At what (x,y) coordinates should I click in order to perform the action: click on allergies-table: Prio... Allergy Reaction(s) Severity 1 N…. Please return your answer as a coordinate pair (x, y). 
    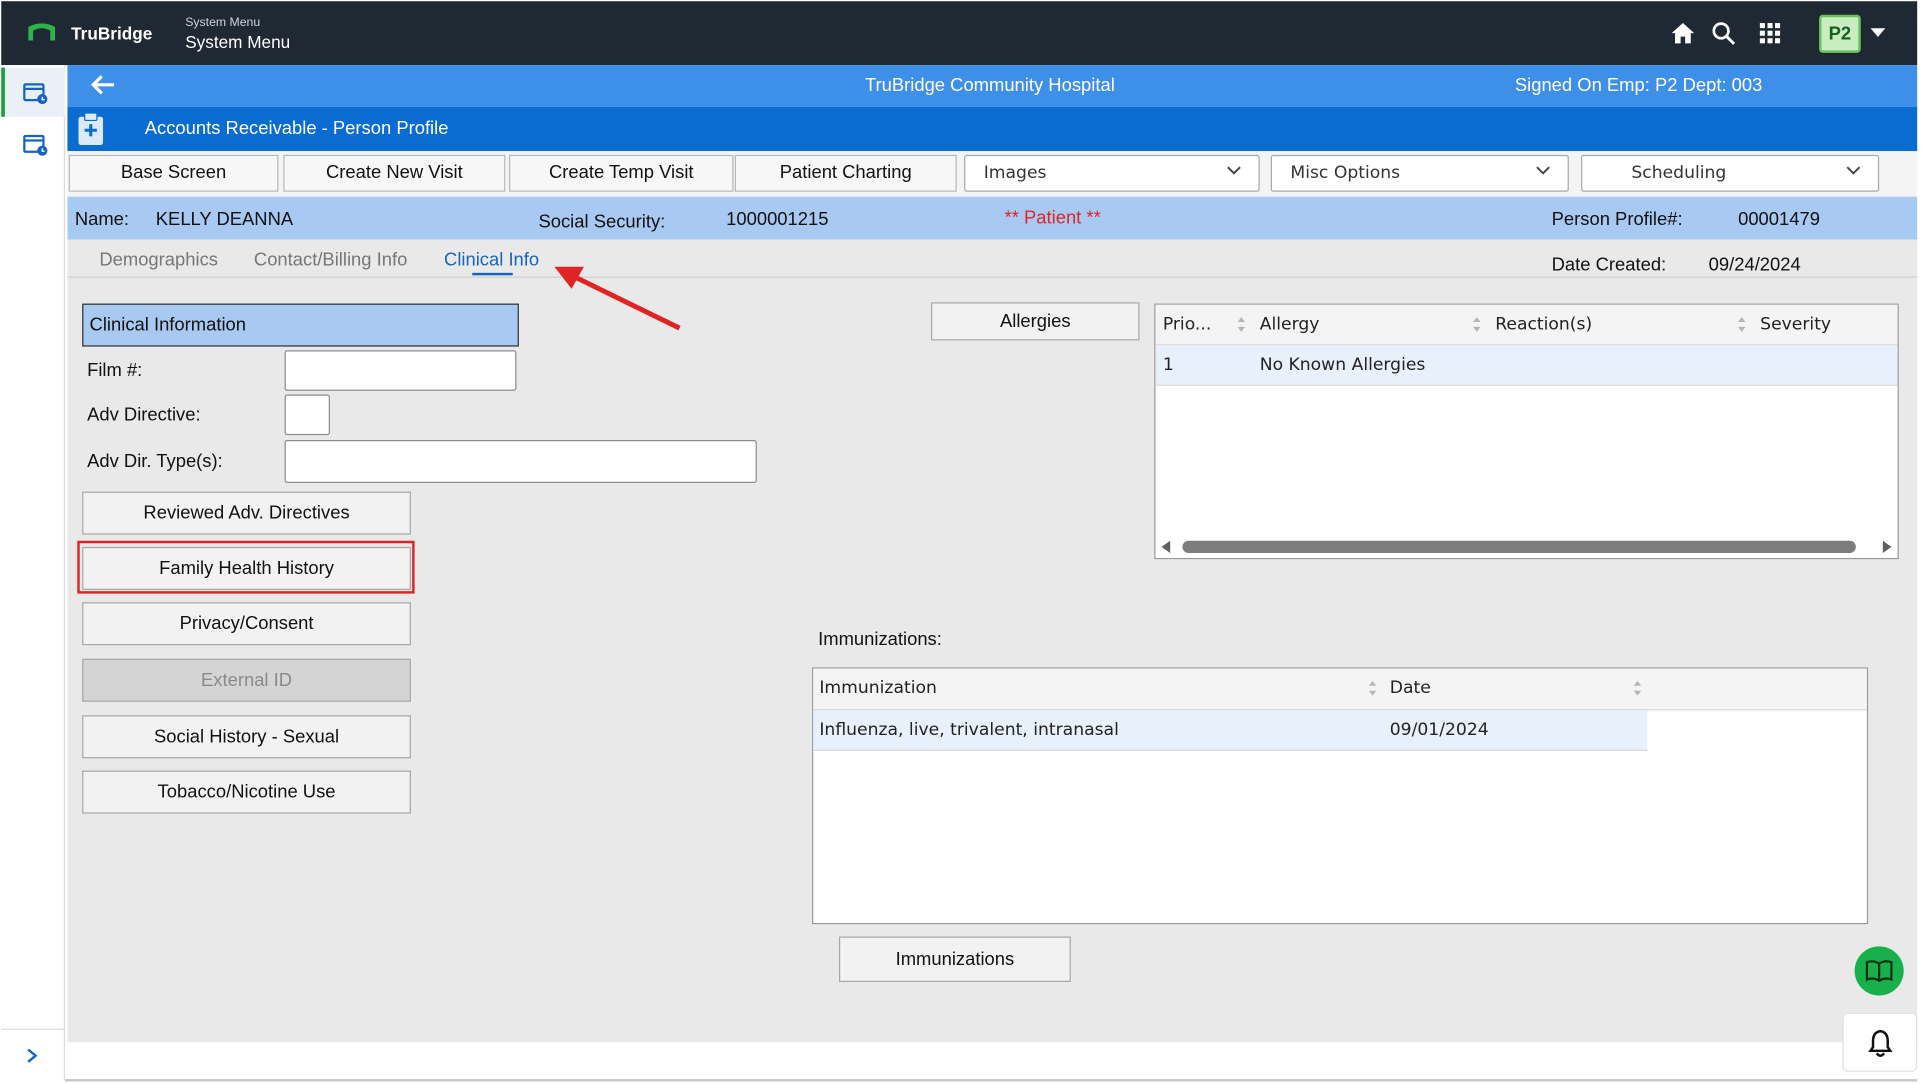
    Looking at the image, I should click on (1526, 431).